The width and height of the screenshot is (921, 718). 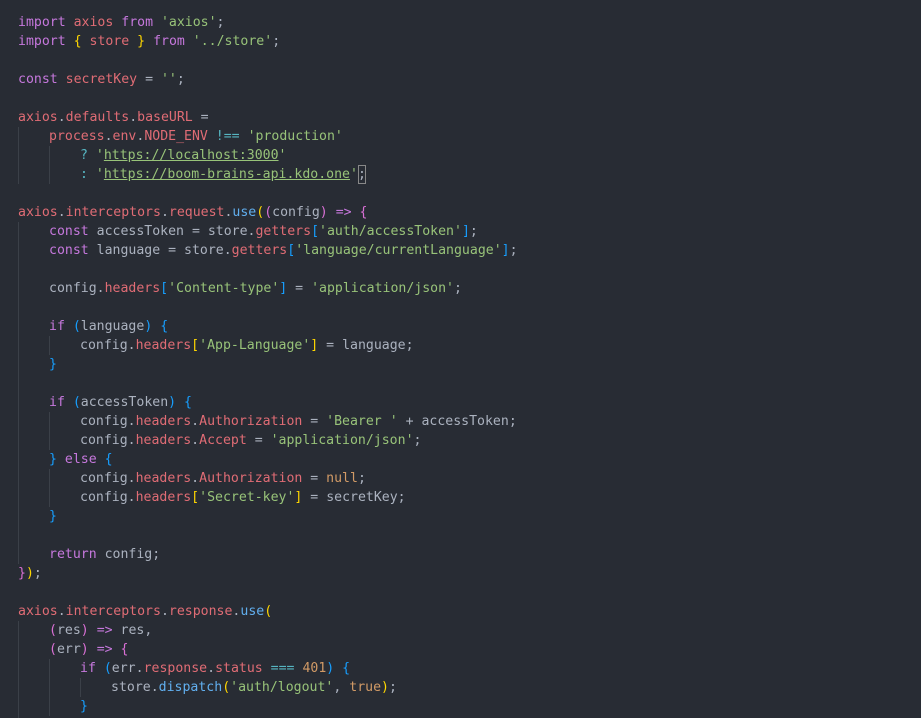 What do you see at coordinates (165, 117) in the screenshot?
I see `code-token: baseURL` at bounding box center [165, 117].